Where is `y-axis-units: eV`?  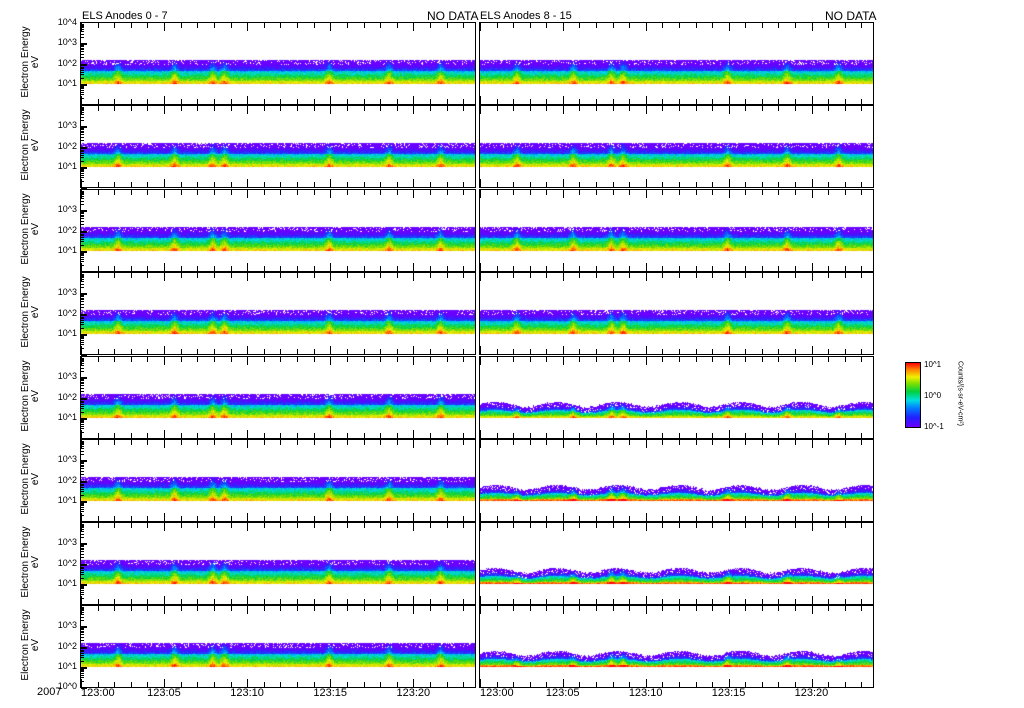
y-axis-units: eV is located at coordinates (35, 62).